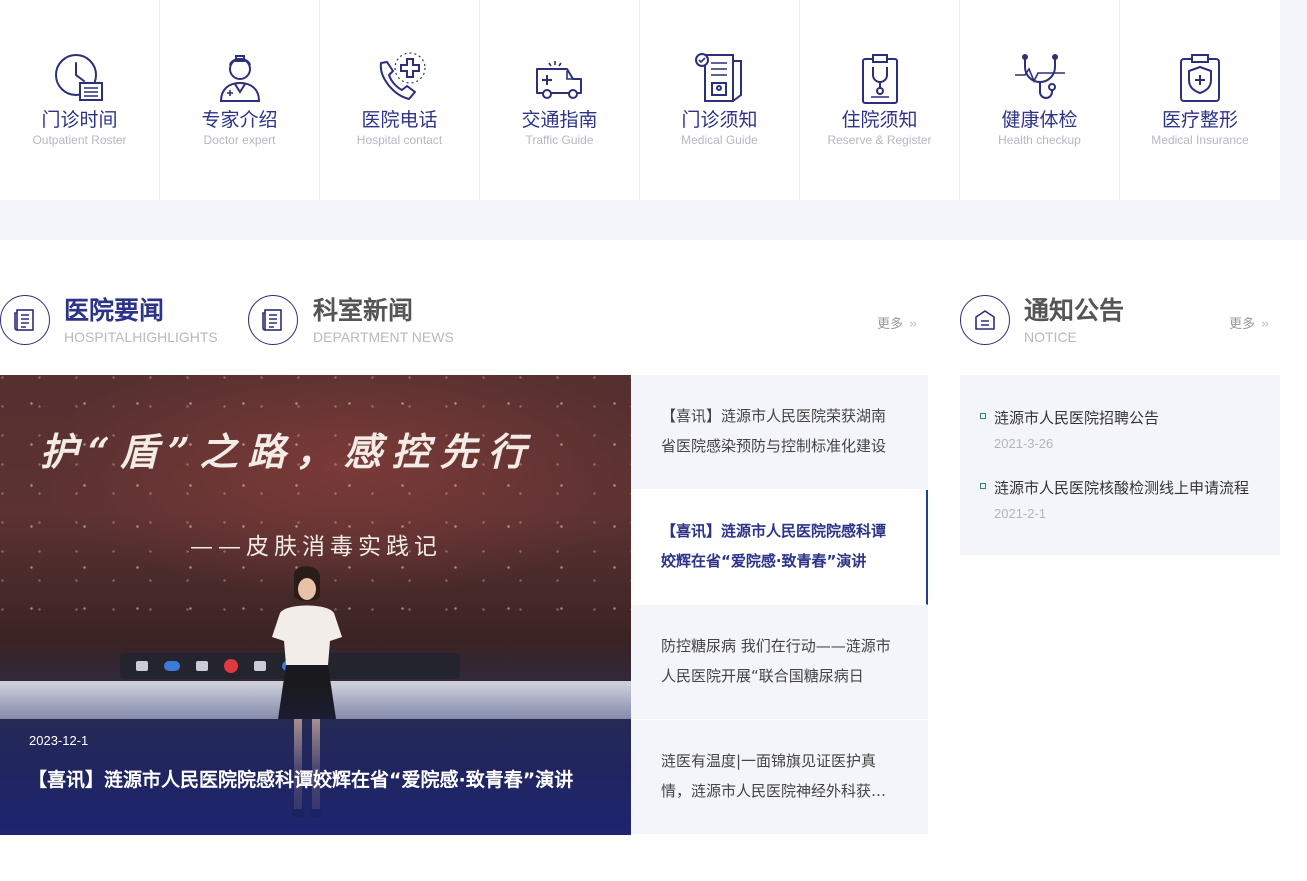 The image size is (1307, 881). Describe the element at coordinates (315, 760) in the screenshot. I see `banner-caption-shade` at that location.